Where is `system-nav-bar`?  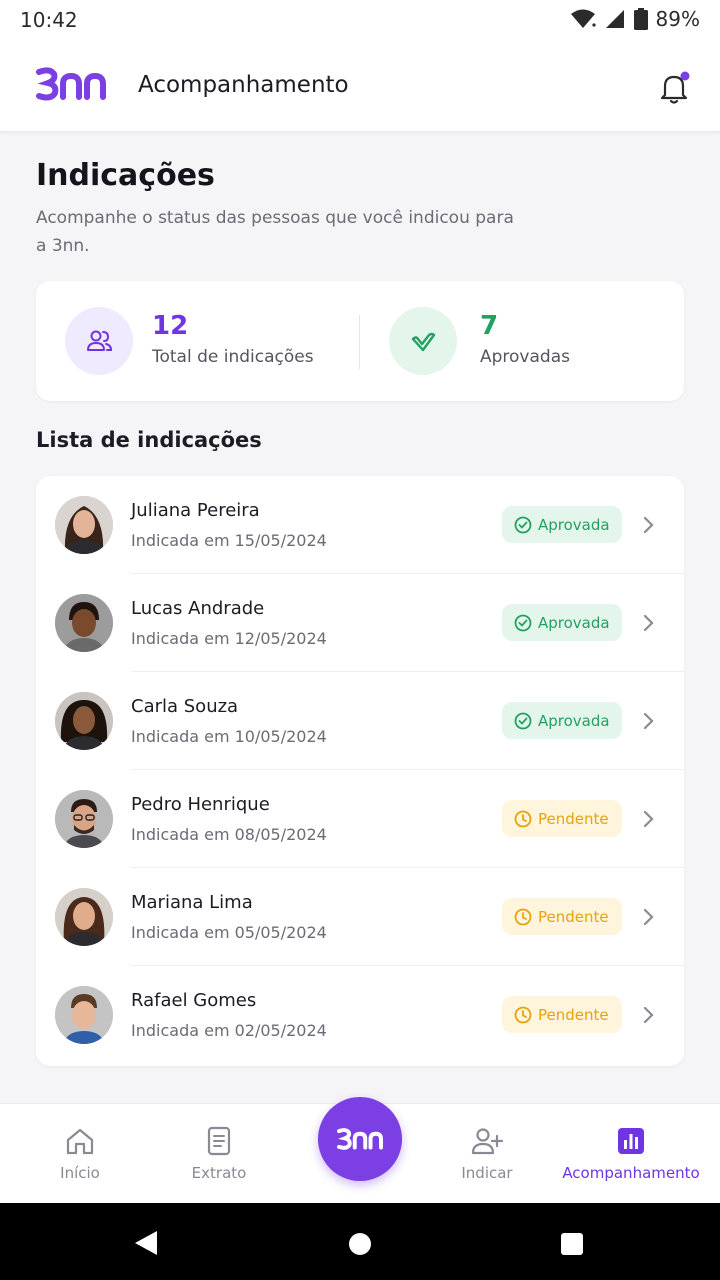 system-nav-bar is located at coordinates (360, 1241).